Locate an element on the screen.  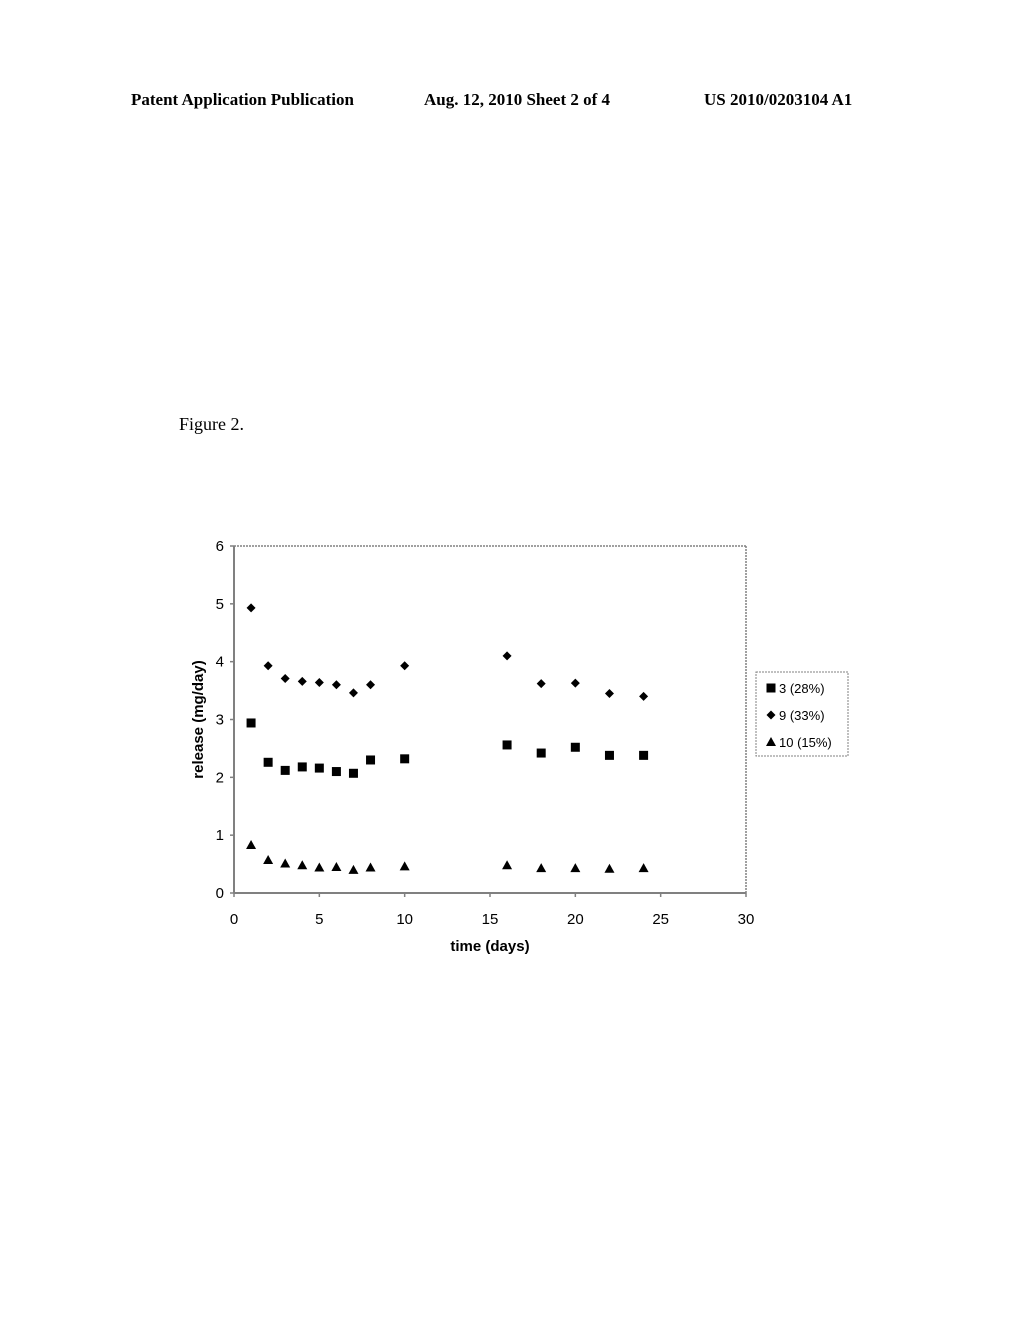
y-tick-label: 6 is located at coordinates (220, 546).